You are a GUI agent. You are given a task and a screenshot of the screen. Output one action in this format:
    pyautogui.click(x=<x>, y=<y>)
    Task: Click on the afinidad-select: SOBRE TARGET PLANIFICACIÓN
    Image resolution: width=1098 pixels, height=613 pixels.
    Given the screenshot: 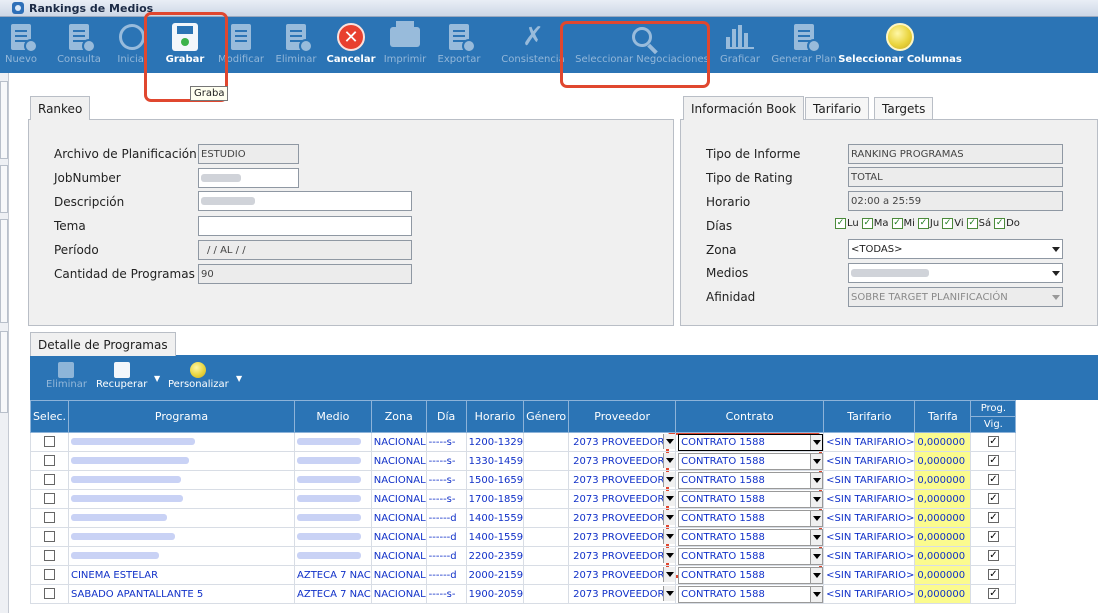 What is the action you would take?
    pyautogui.click(x=955, y=297)
    